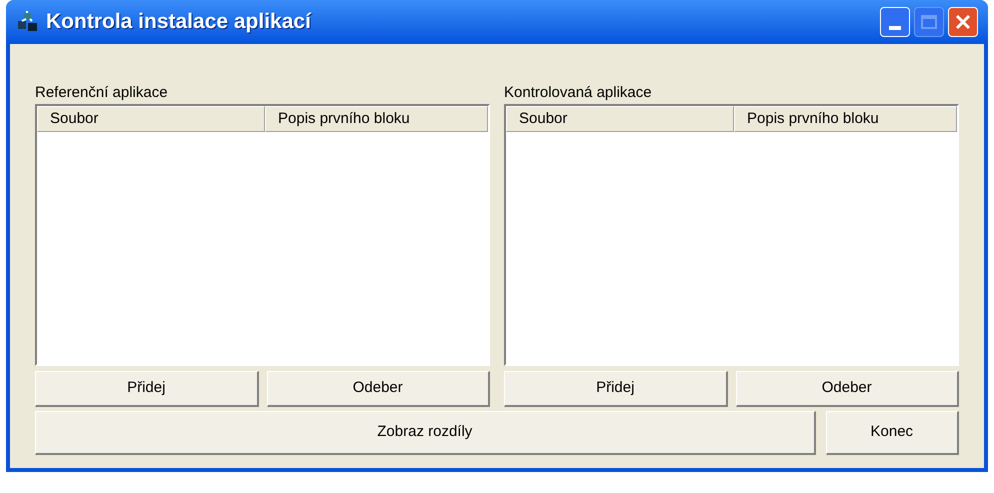  Describe the element at coordinates (178, 22) in the screenshot. I see `window-title: Kontrola instalace aplikací` at that location.